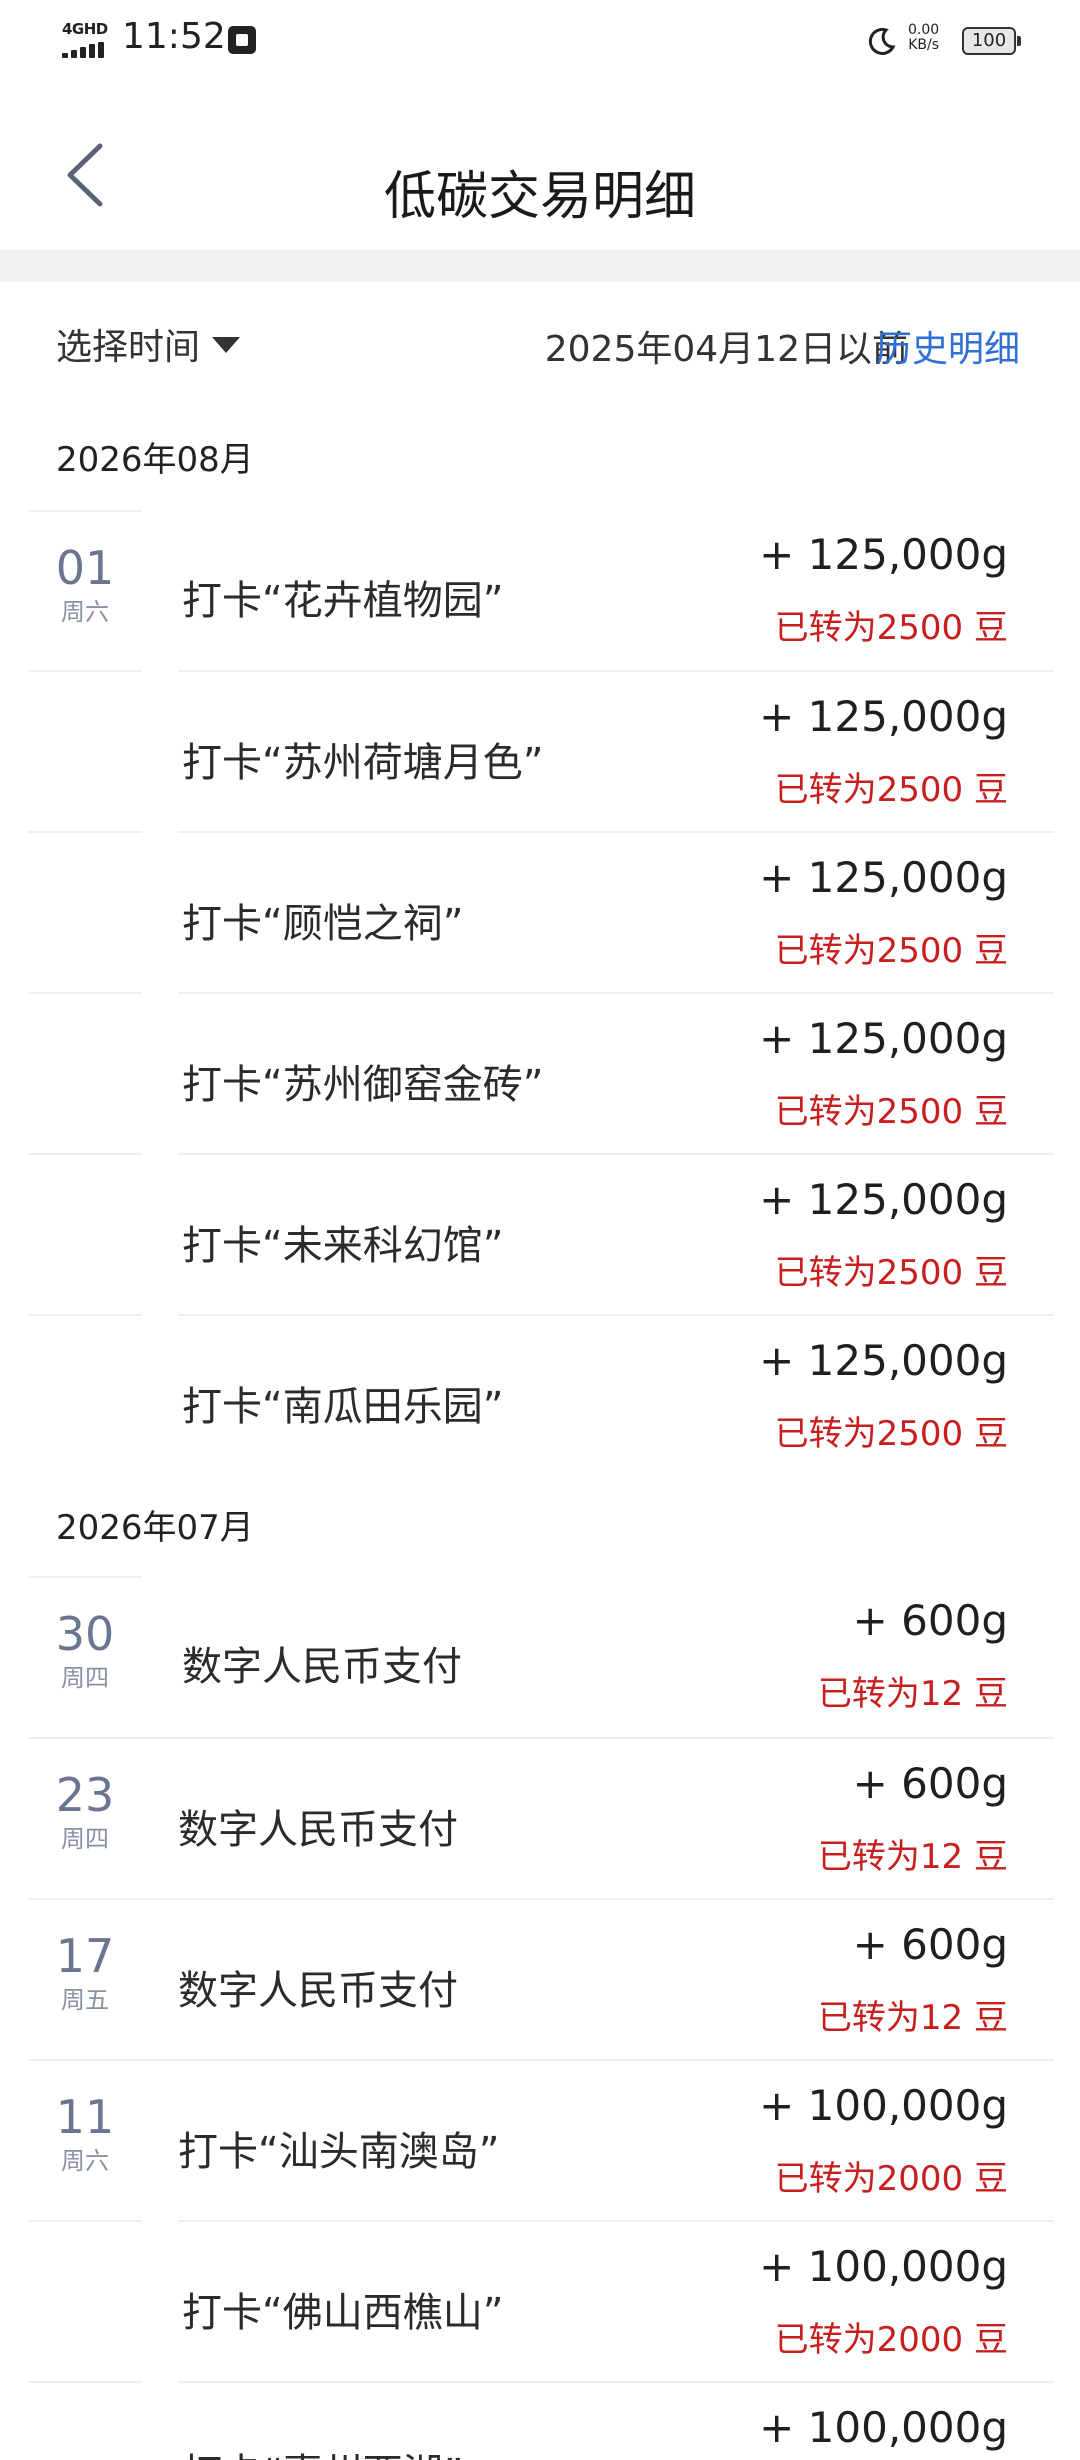  I want to click on day-number: 30, so click(85, 1634).